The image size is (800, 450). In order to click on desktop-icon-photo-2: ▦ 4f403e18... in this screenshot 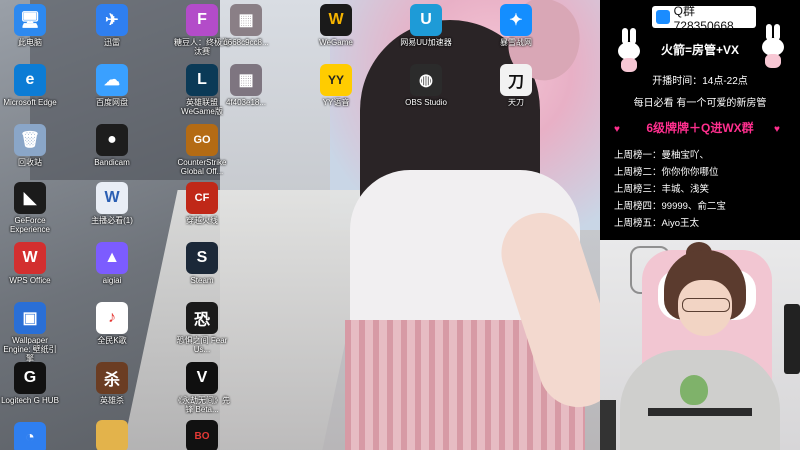, I will do `click(246, 85)`.